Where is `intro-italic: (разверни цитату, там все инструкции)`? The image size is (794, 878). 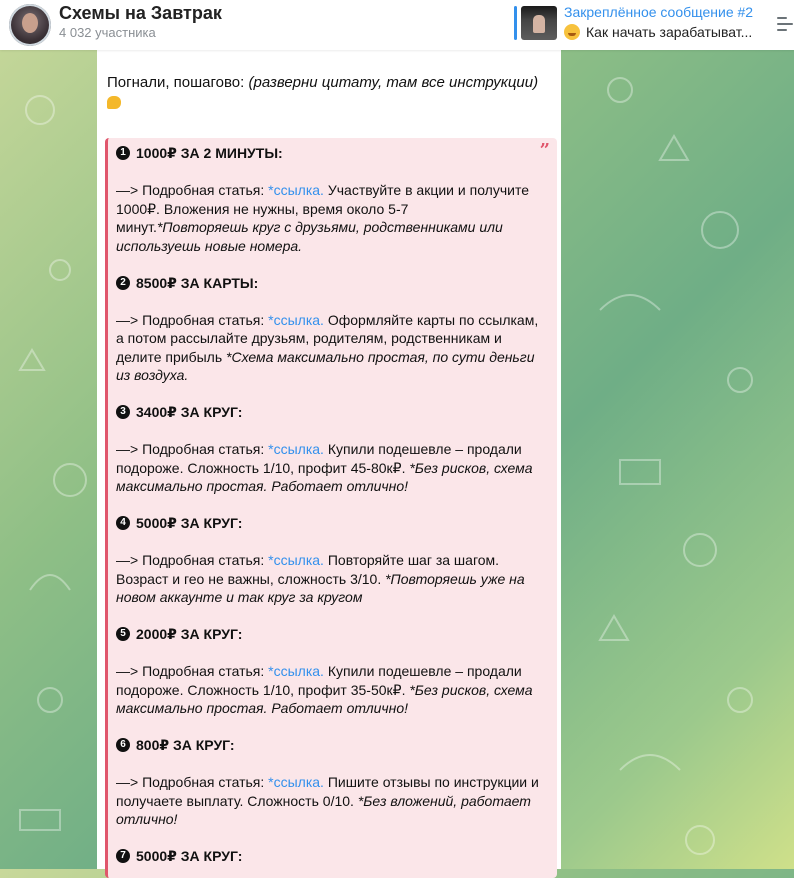
intro-italic: (разверни цитату, там все инструкции) is located at coordinates (393, 82).